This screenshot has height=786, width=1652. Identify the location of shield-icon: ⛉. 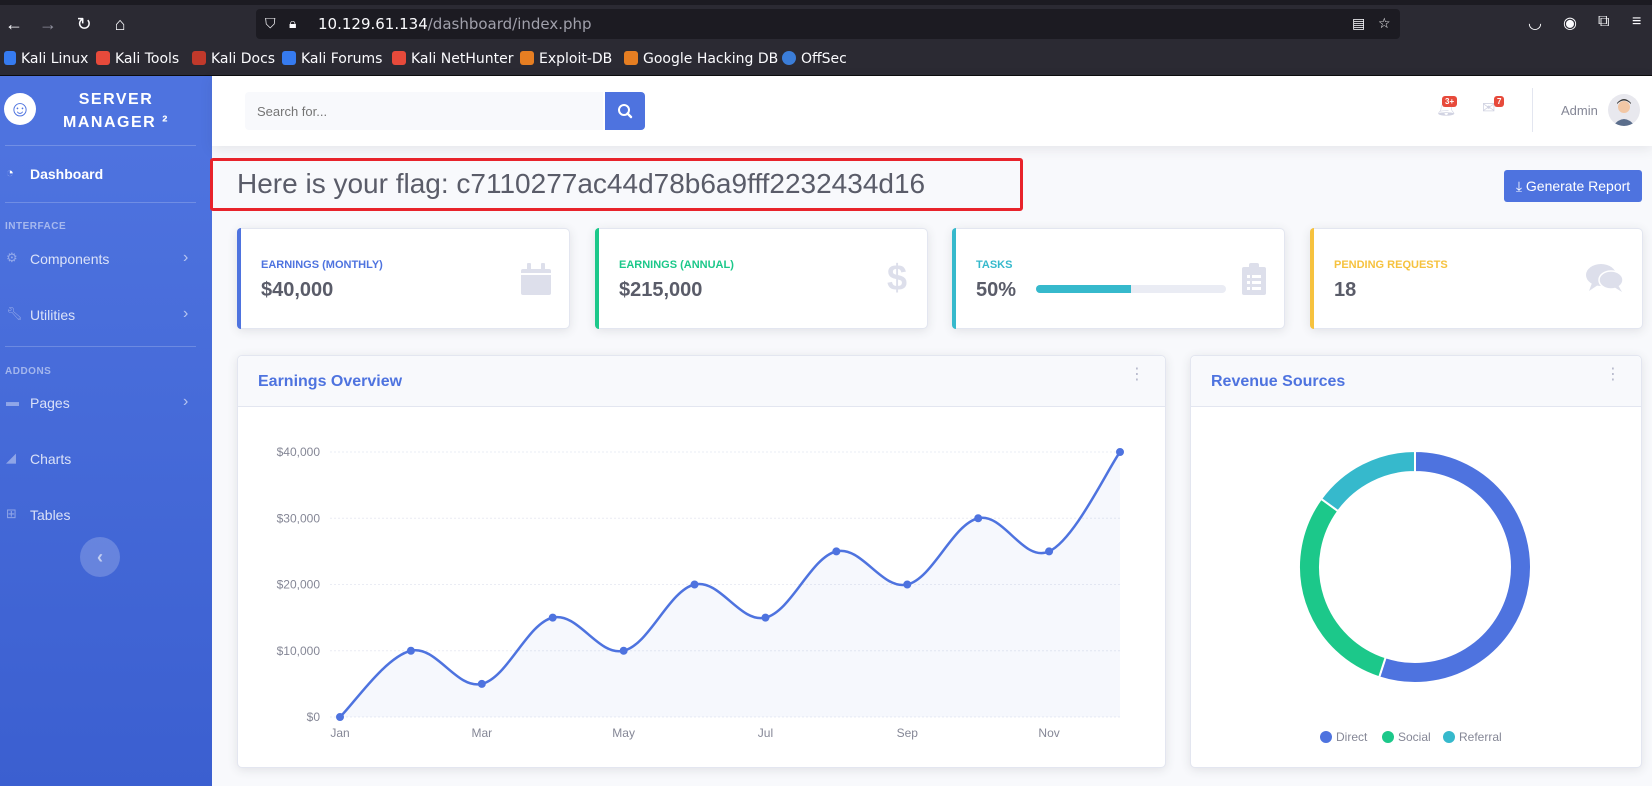
(270, 23).